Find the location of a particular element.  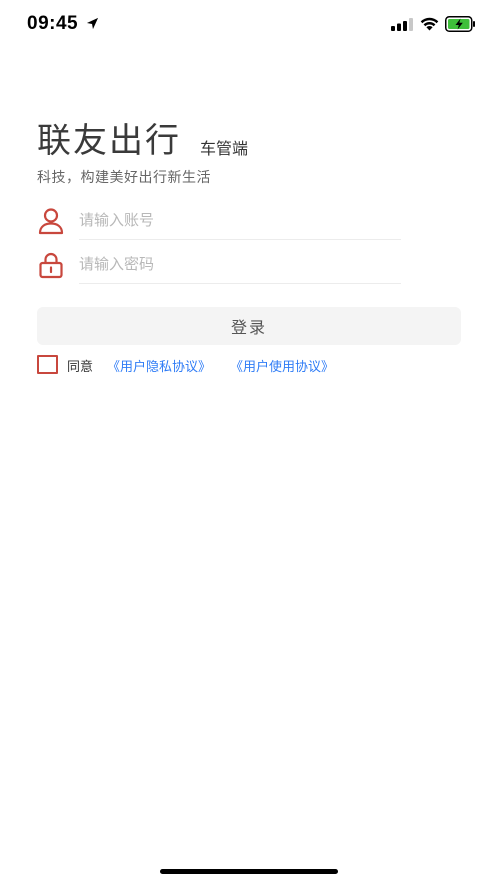

location-arrow-icon is located at coordinates (92, 23).